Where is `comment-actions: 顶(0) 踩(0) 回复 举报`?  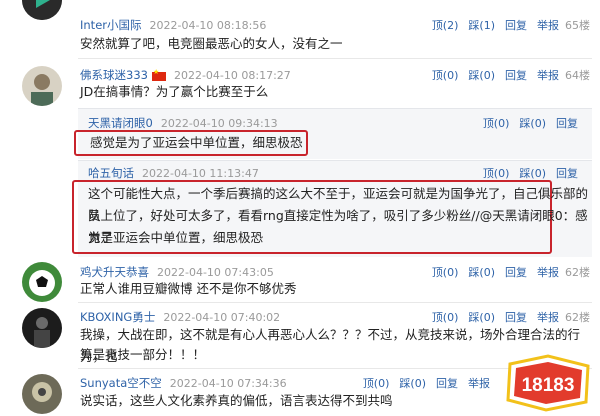
comment-actions: 顶(0) 踩(0) 回复 举报 is located at coordinates (421, 383).